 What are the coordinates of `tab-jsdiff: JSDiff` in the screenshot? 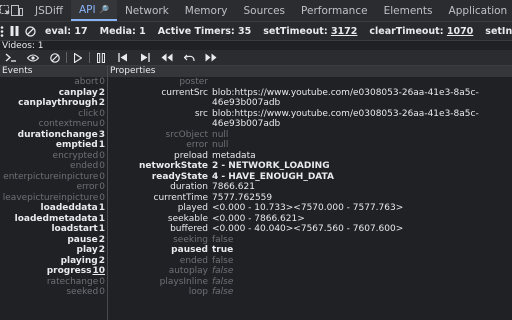 It's located at (49, 10).